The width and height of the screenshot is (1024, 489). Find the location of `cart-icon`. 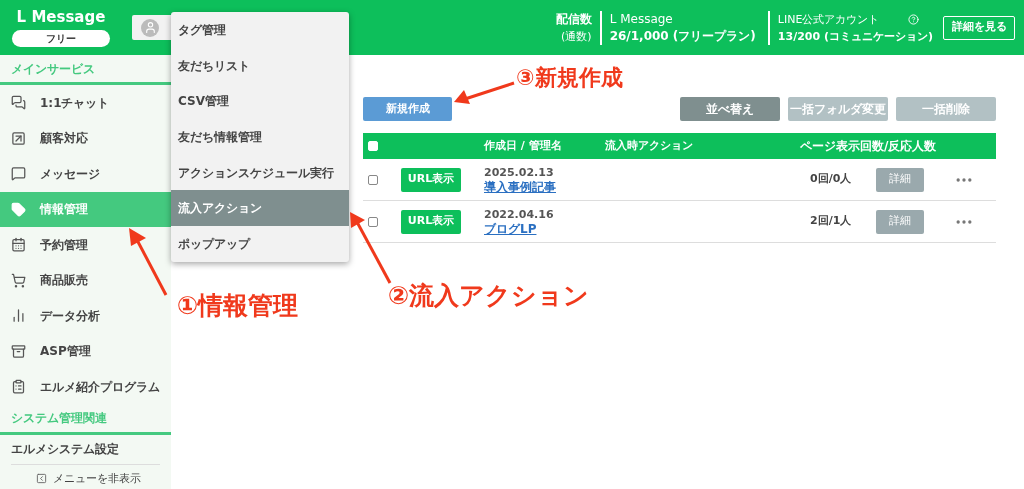

cart-icon is located at coordinates (18, 280).